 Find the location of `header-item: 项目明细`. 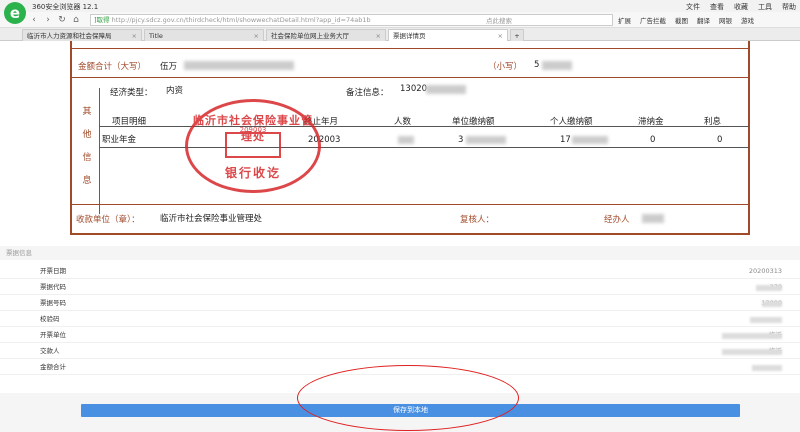

header-item: 项目明细 is located at coordinates (129, 122).